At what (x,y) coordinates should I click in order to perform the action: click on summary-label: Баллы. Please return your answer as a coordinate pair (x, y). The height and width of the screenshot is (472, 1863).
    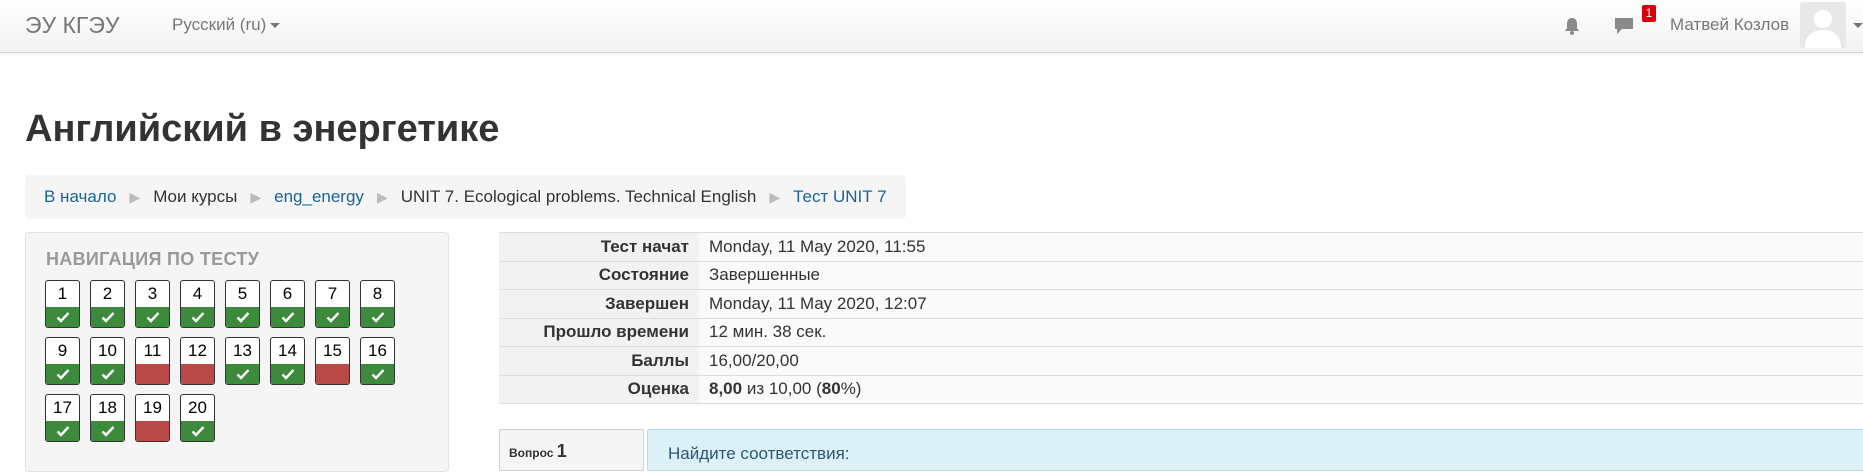
    Looking at the image, I should click on (599, 360).